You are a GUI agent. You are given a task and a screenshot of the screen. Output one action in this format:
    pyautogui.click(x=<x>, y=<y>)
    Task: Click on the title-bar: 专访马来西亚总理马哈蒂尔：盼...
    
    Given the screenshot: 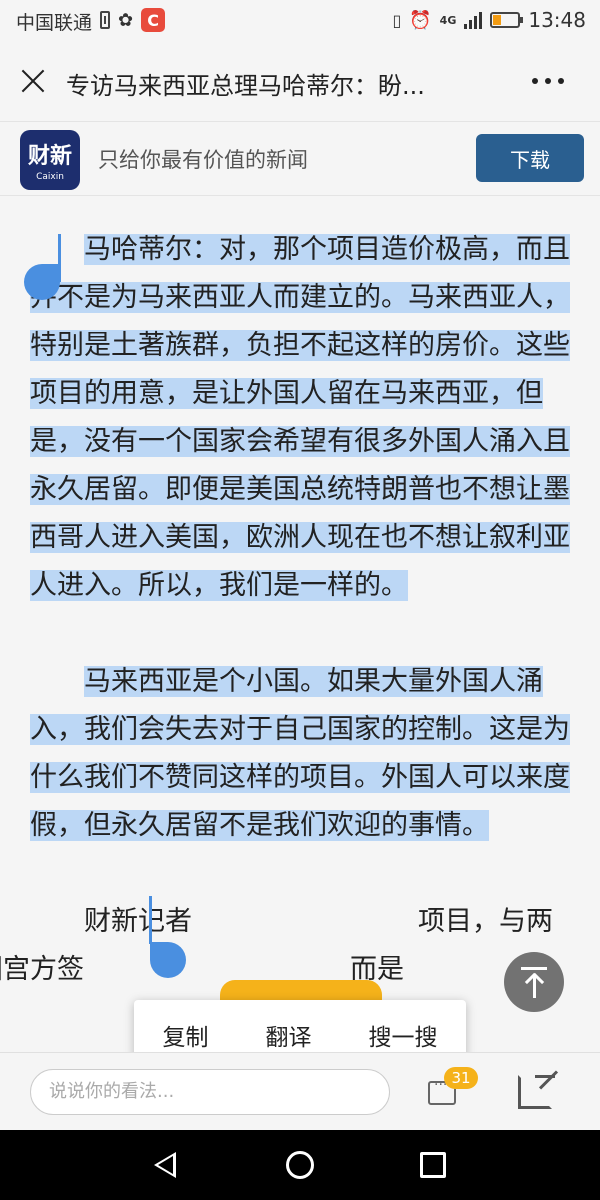 What is the action you would take?
    pyautogui.click(x=300, y=81)
    